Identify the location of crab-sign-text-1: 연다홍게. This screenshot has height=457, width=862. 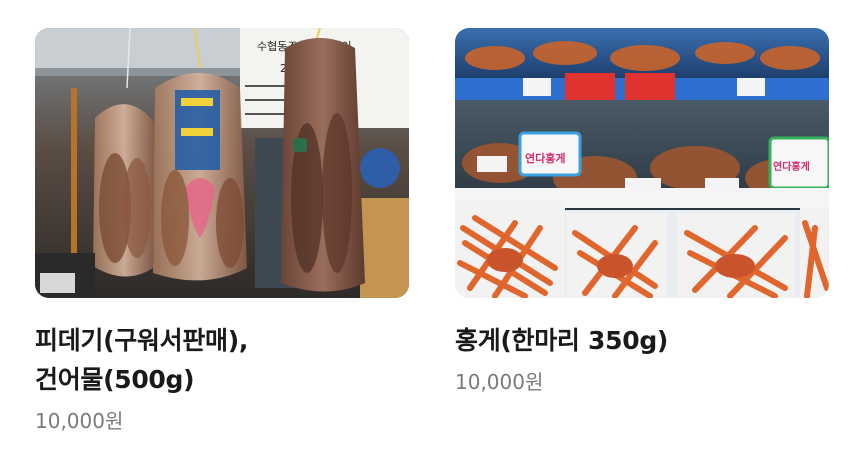
(545, 158).